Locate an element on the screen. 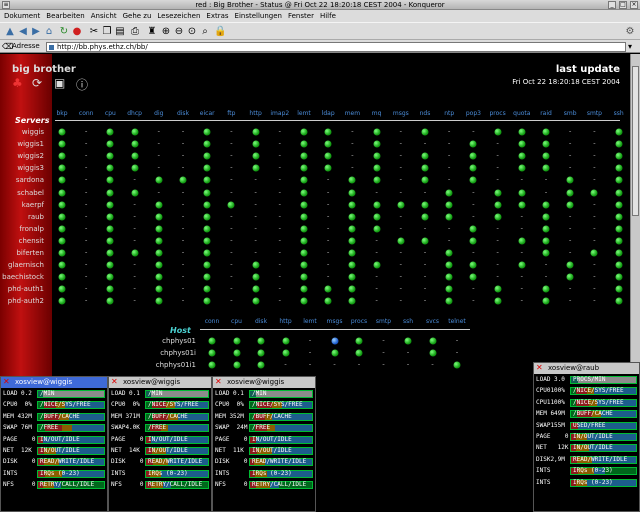 Image resolution: width=640 pixels, height=512 pixels. column-header-pop3: pop3 is located at coordinates (473, 113).